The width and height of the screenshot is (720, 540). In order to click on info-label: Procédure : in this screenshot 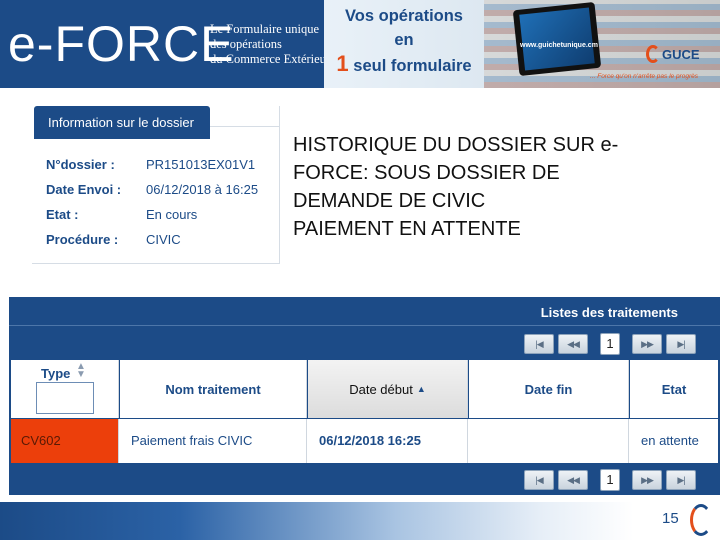, I will do `click(82, 239)`.